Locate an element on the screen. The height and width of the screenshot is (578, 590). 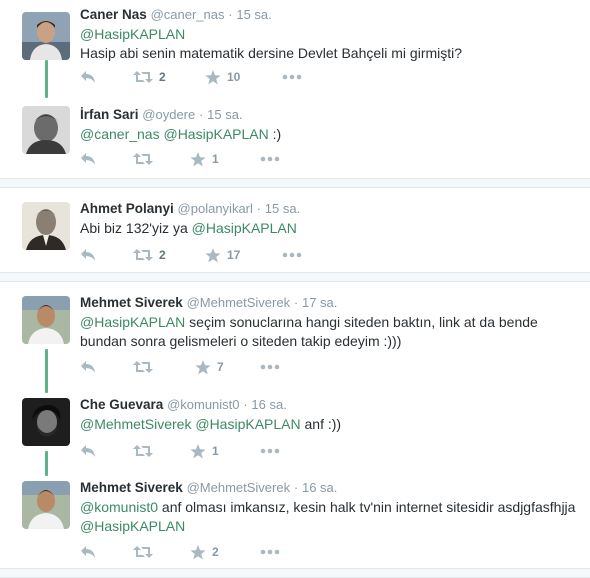
tweet-text: Abi biz 132'yiz ya @HasipKAPLAN is located at coordinates (332, 228).